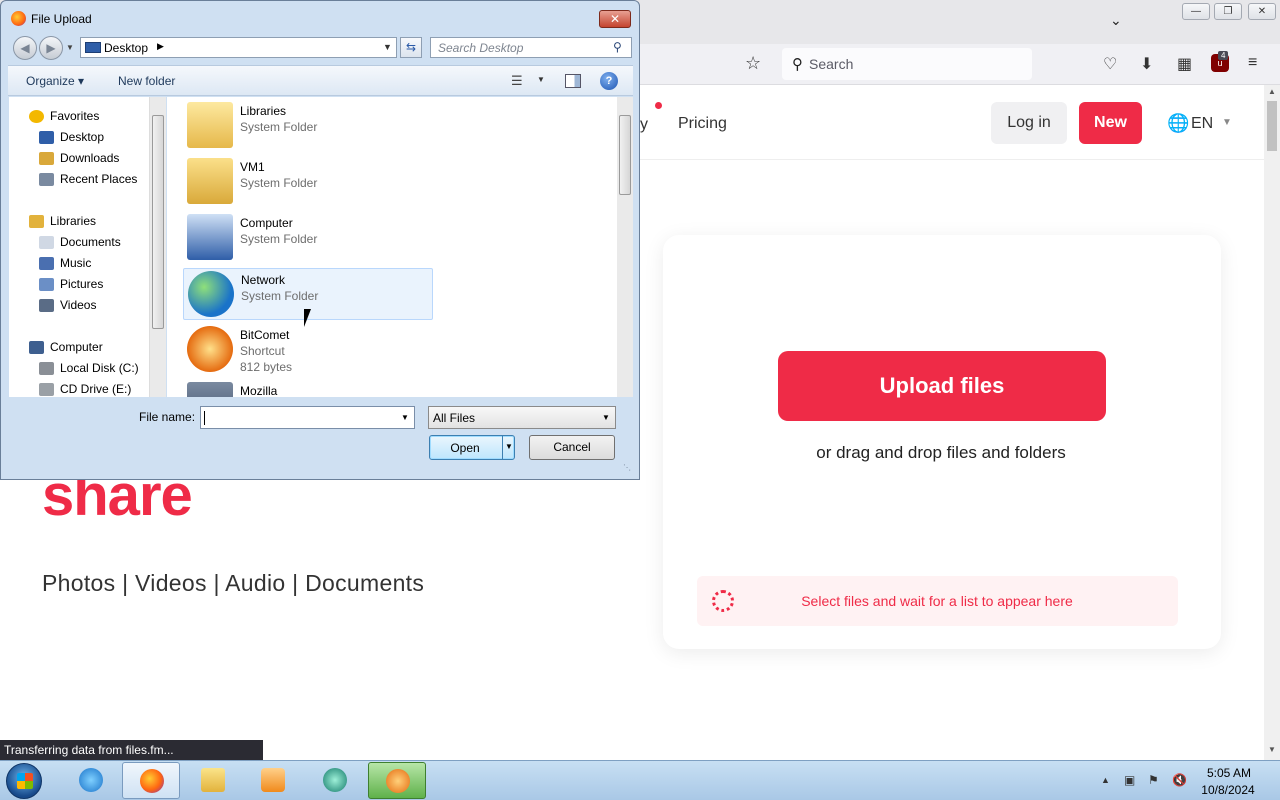 Image resolution: width=1280 pixels, height=800 pixels. I want to click on nav-pane-item: Libraries, so click(73, 221).